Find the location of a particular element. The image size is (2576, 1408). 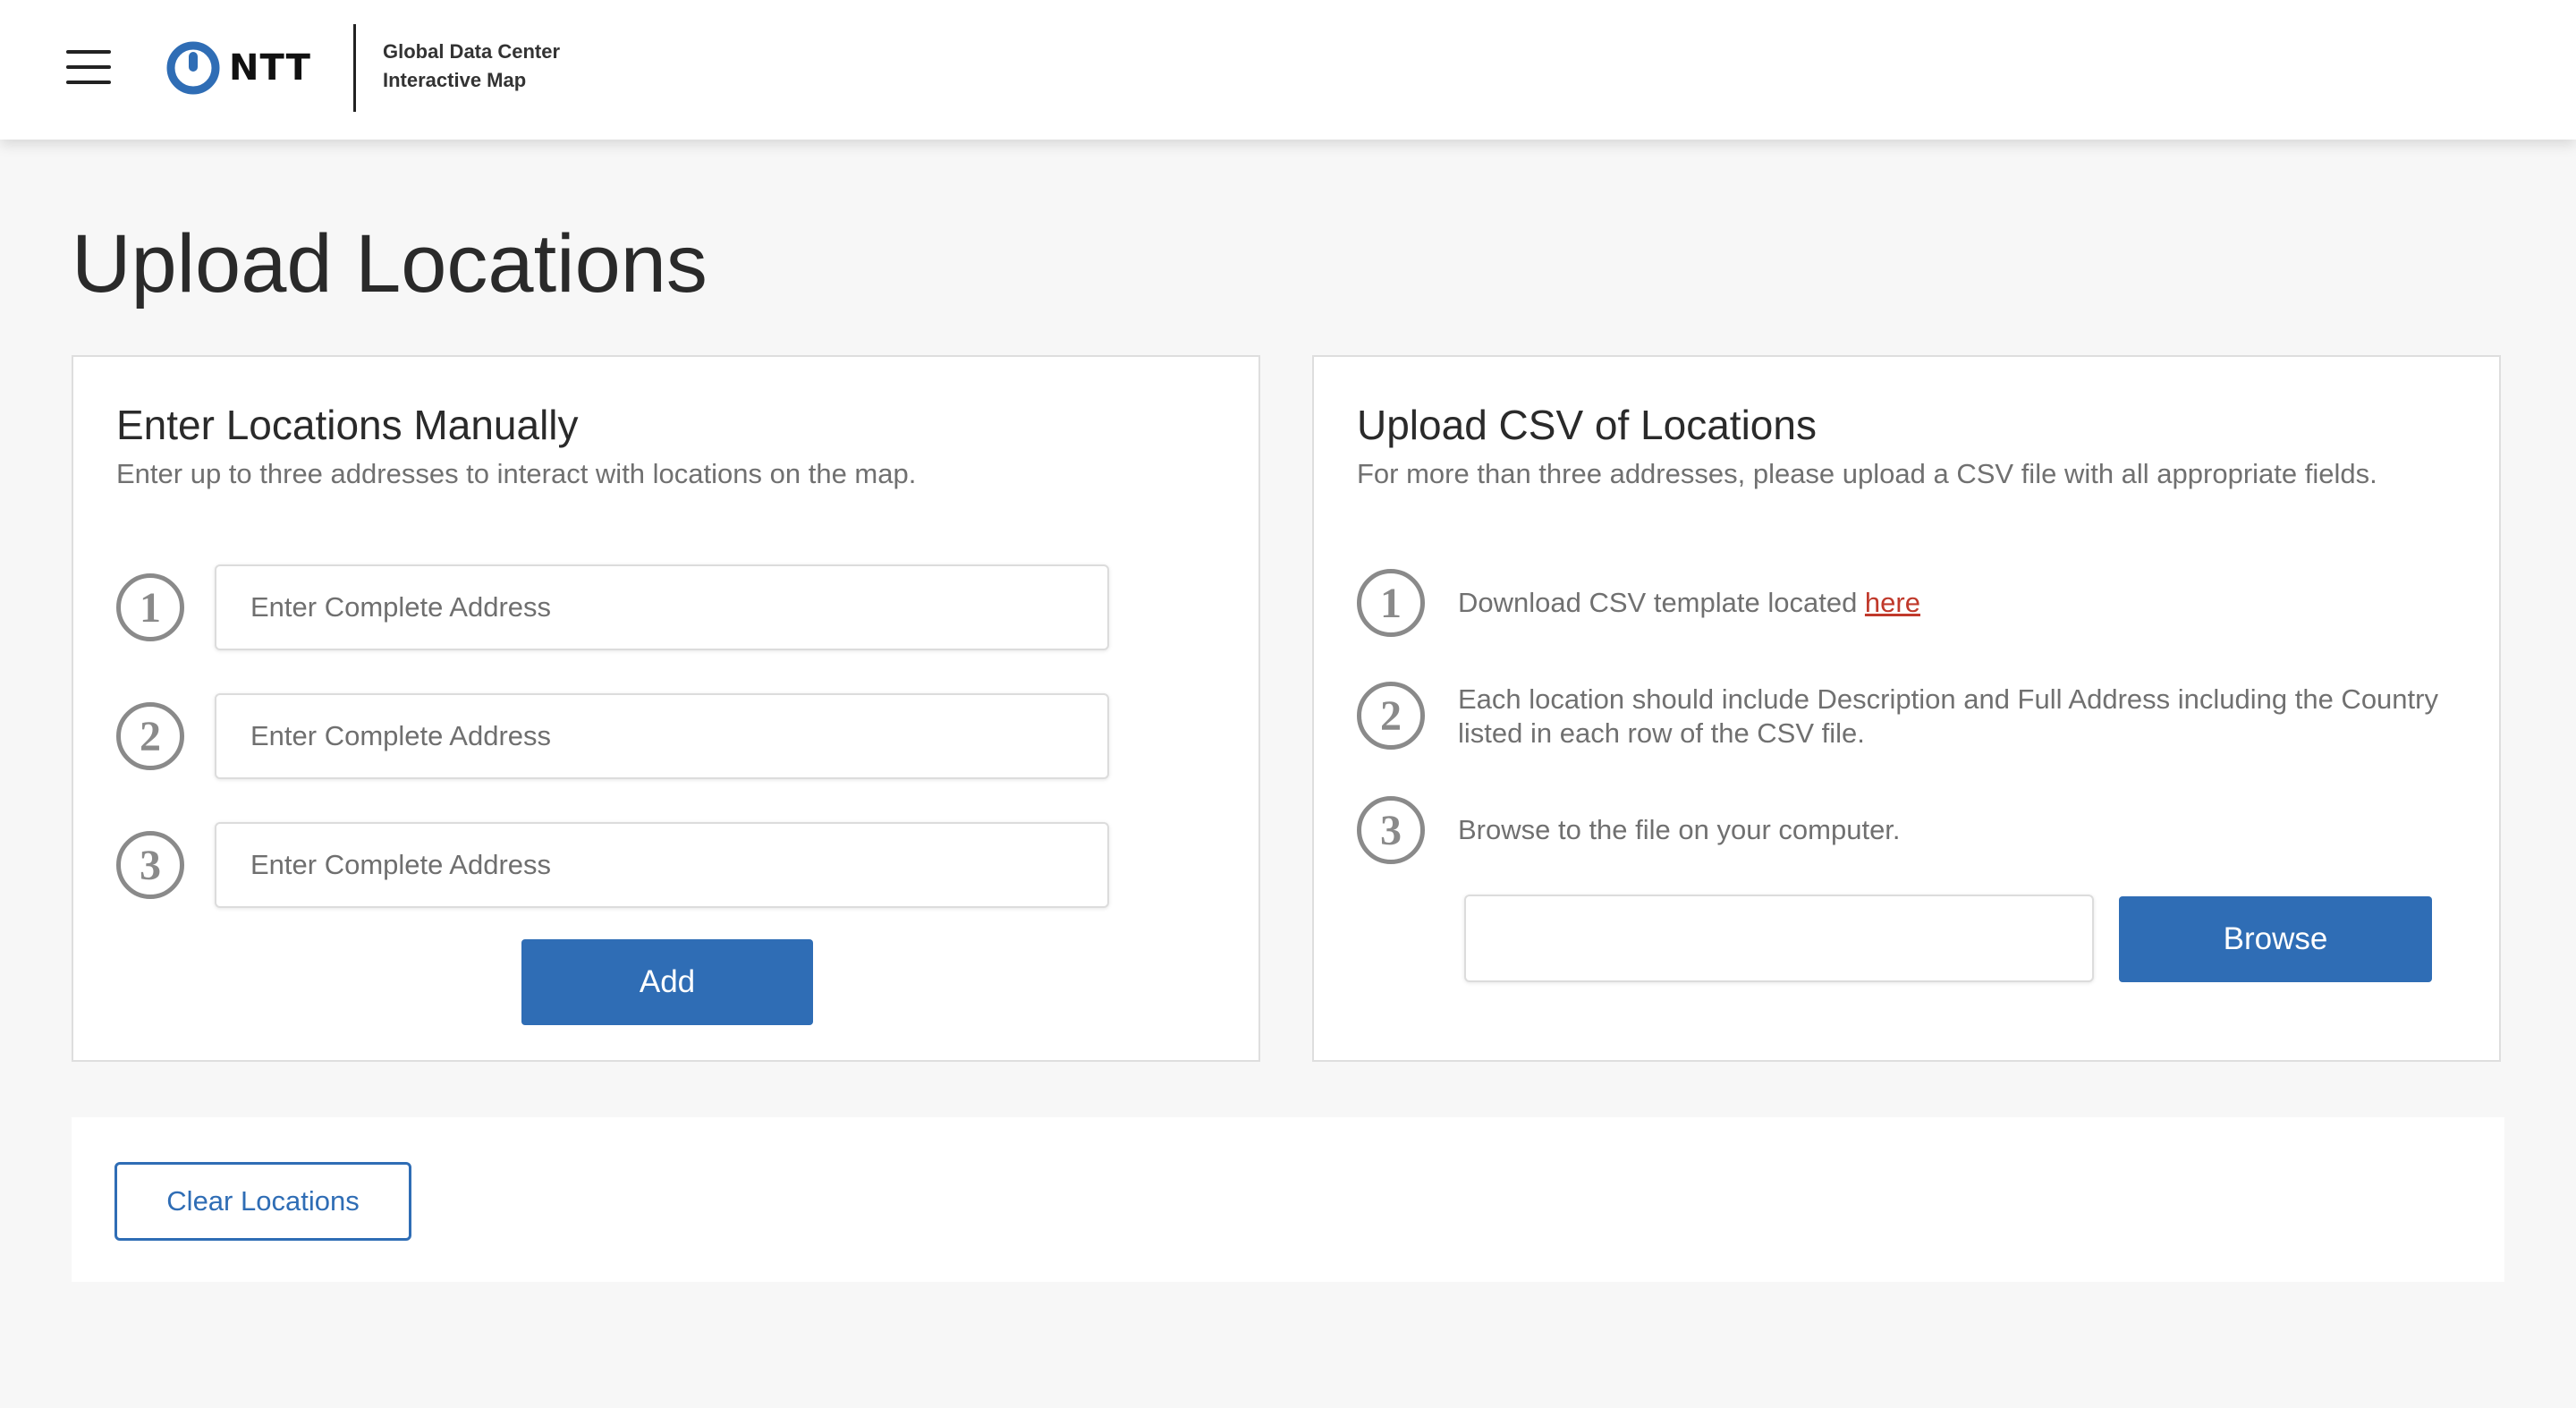

hamburger-menu-icon is located at coordinates (88, 67).